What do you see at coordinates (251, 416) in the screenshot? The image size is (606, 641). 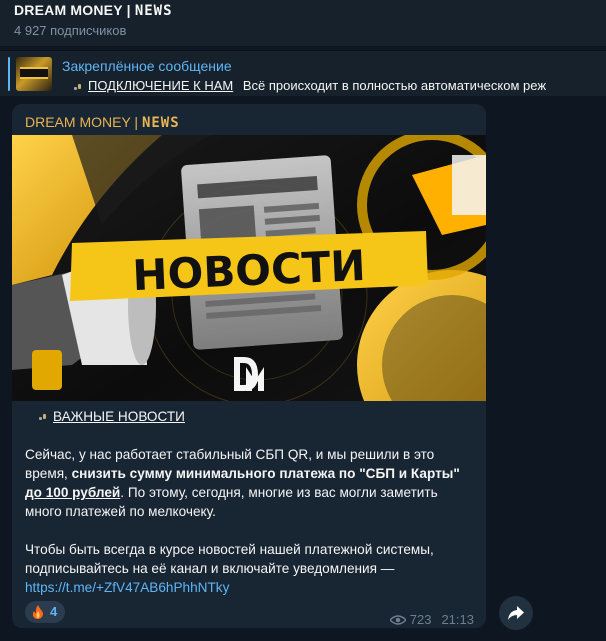 I see `post-heading: ВАЖНЫЕ НОВОСТИ` at bounding box center [251, 416].